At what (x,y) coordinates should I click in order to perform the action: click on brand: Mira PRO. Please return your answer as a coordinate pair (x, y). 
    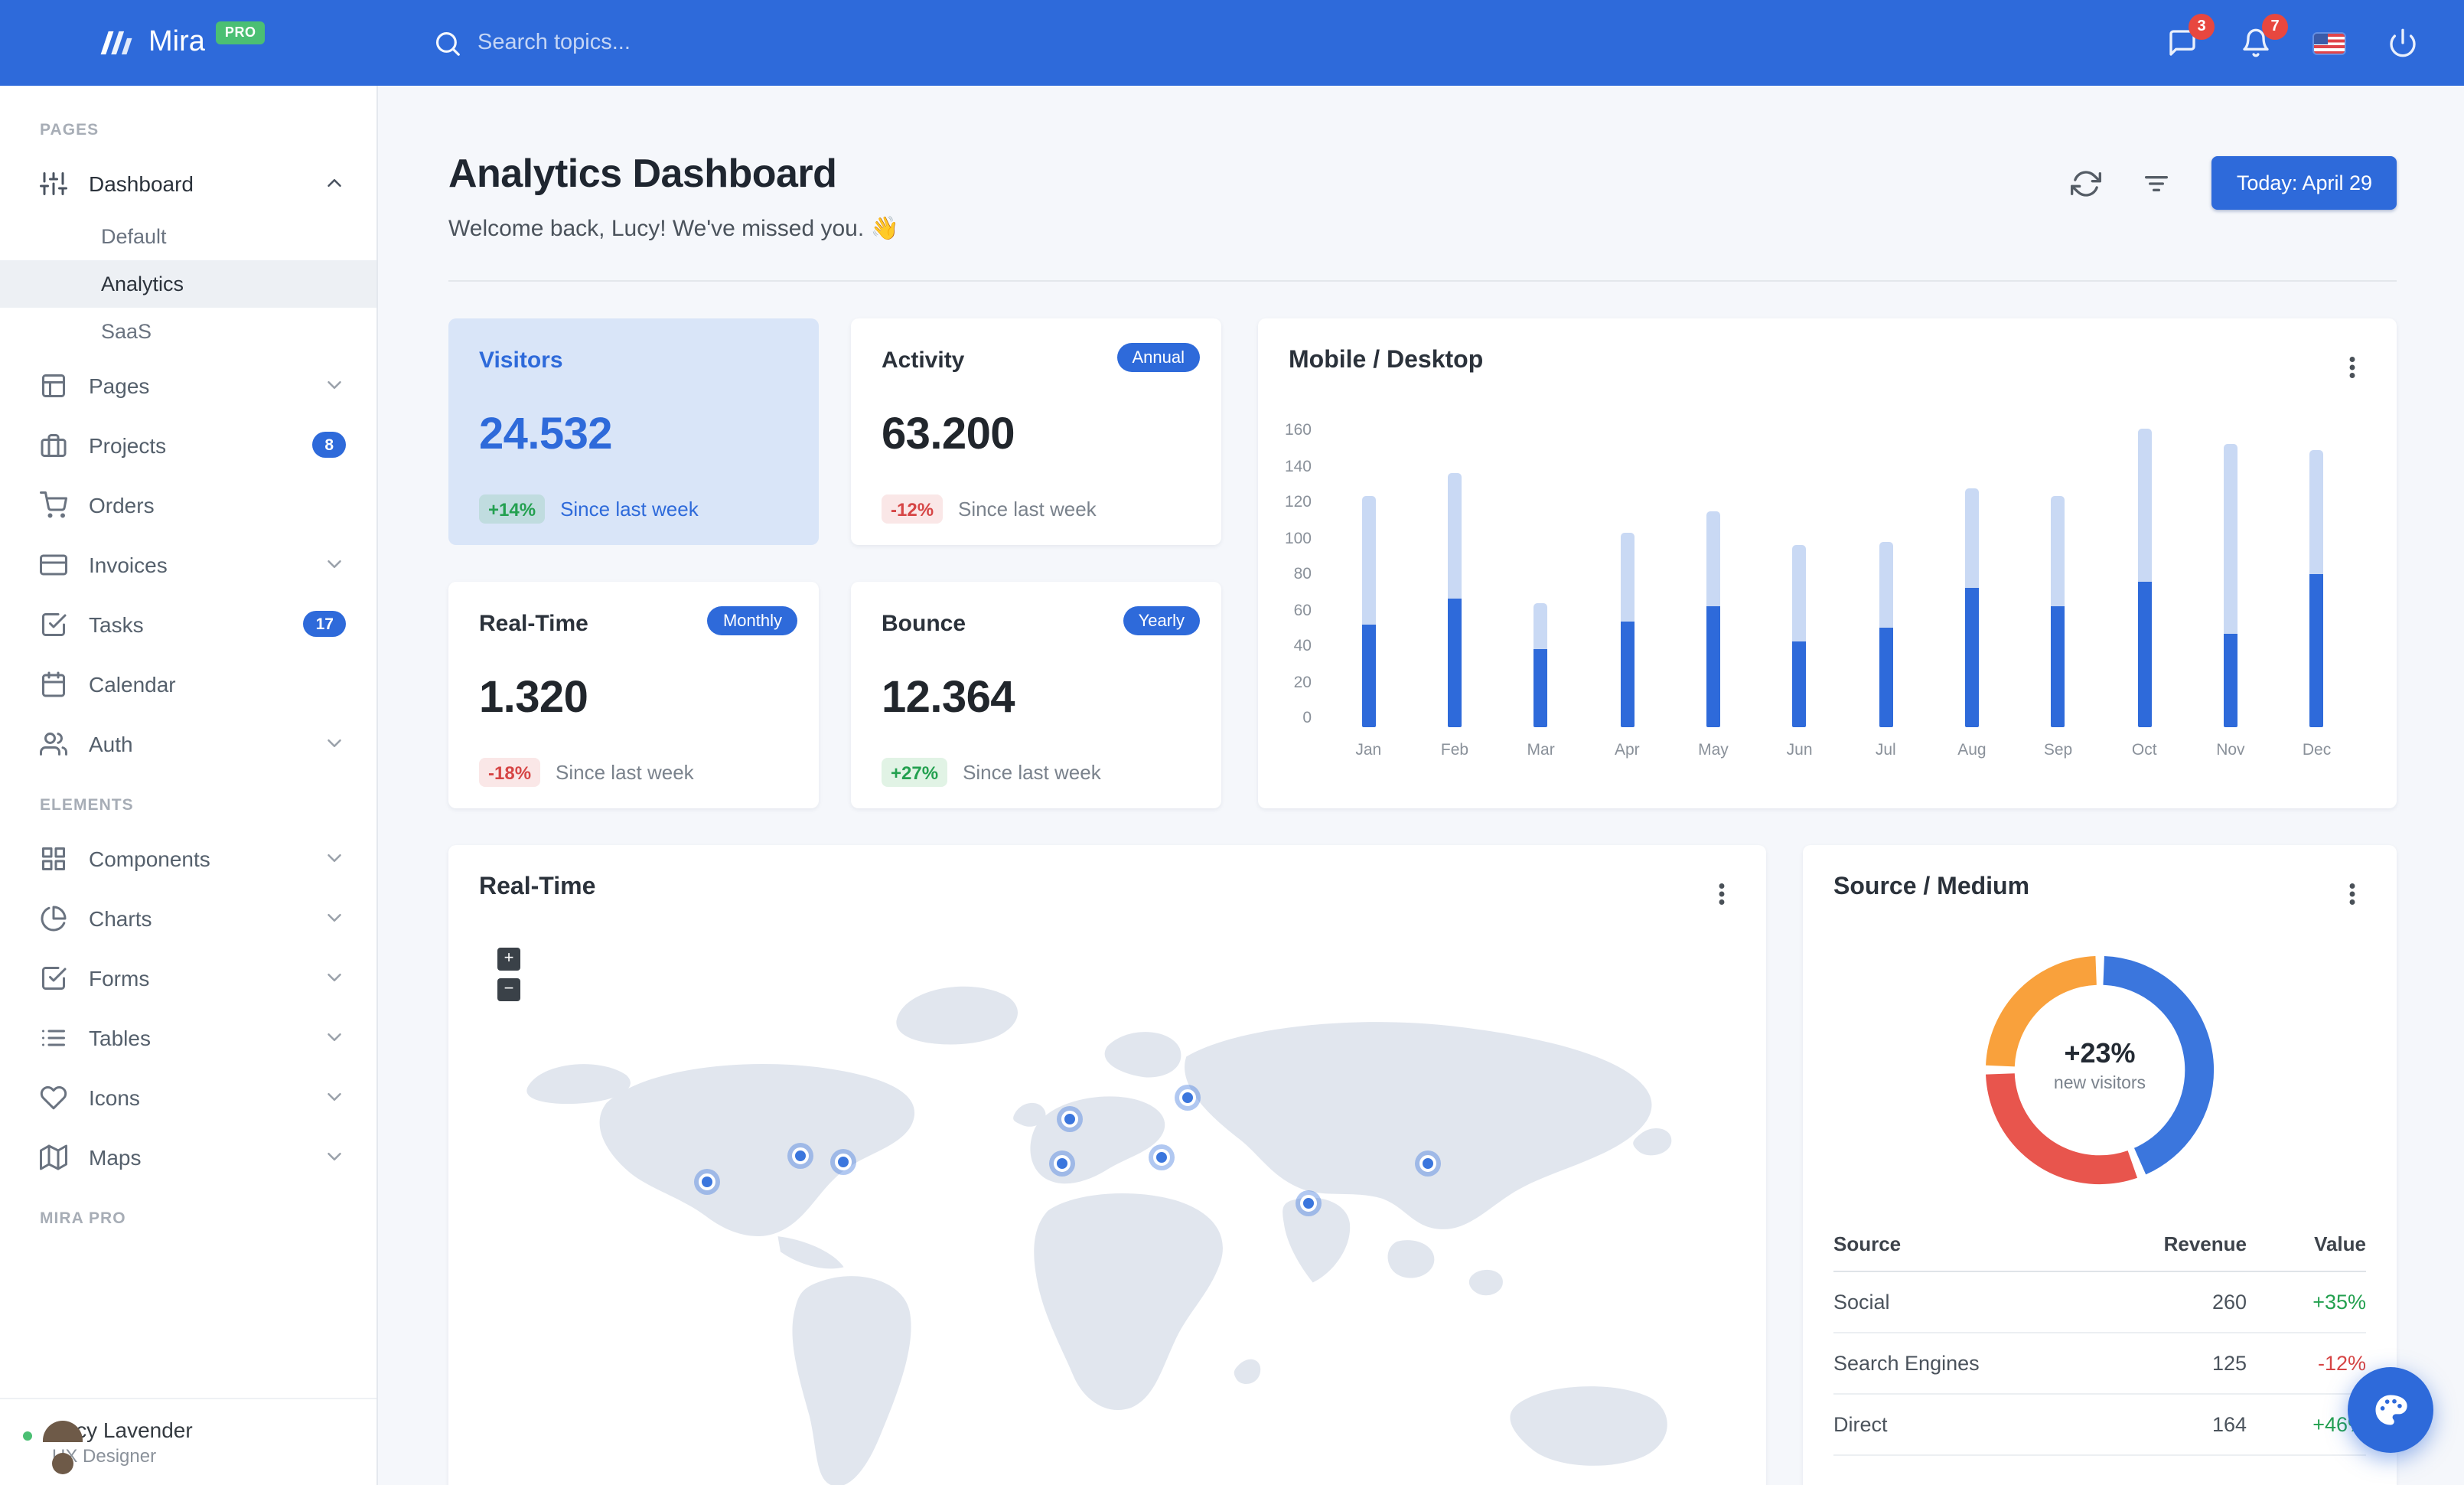
    Looking at the image, I should click on (189, 42).